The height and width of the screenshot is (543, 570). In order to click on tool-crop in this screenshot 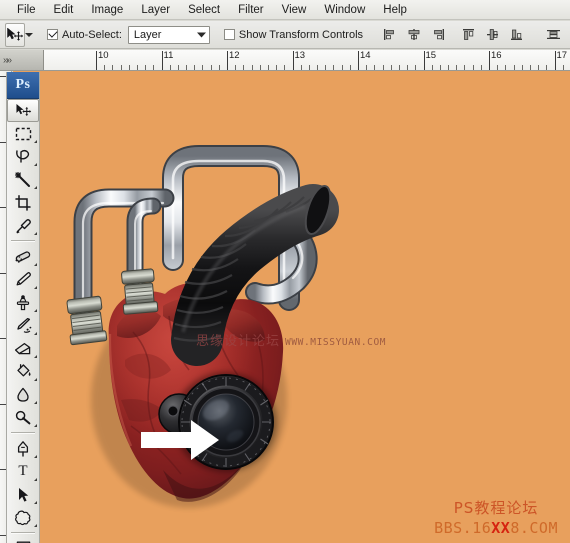, I will do `click(23, 202)`.